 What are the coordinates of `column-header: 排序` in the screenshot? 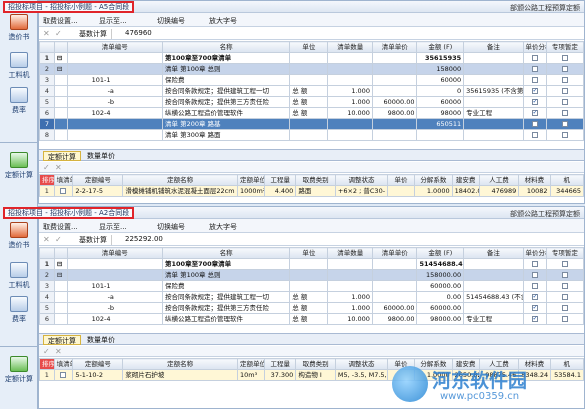 It's located at (47, 364).